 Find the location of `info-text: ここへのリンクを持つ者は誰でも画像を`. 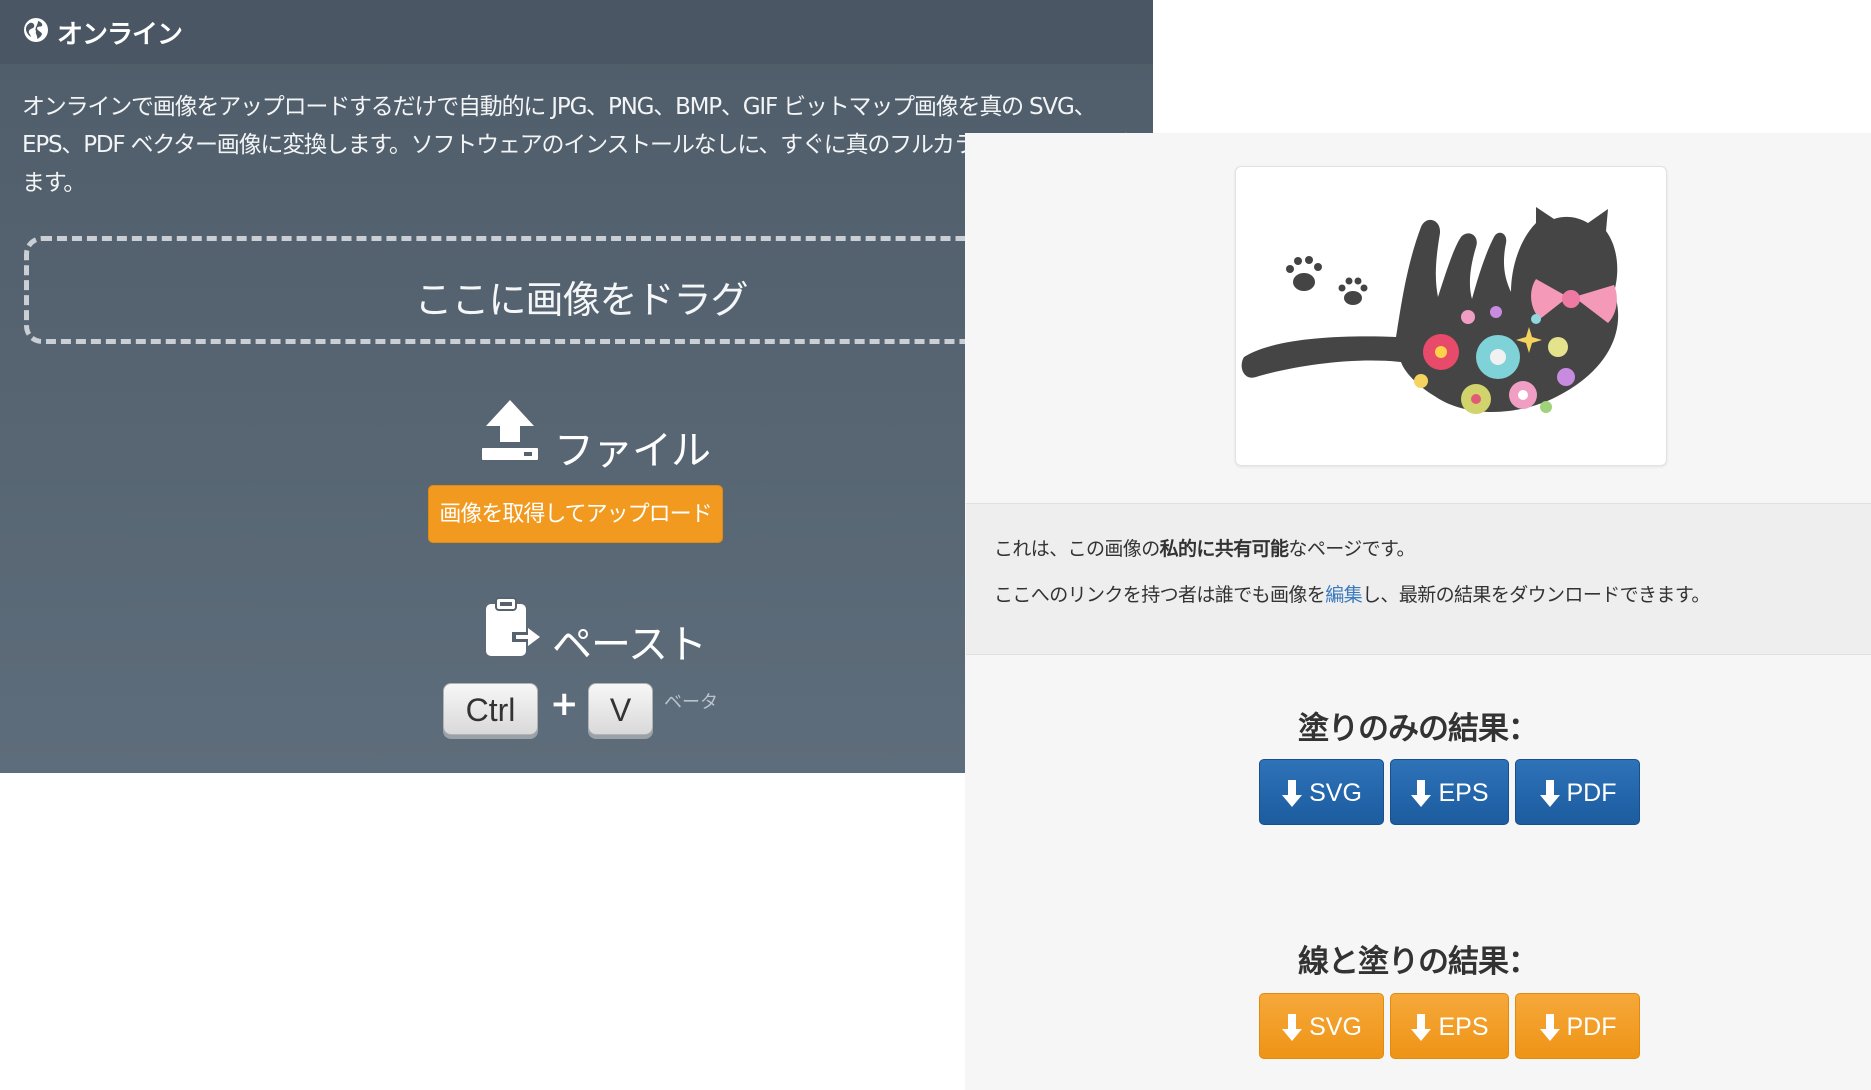

info-text: ここへのリンクを持つ者は誰でも画像を is located at coordinates (1160, 595).